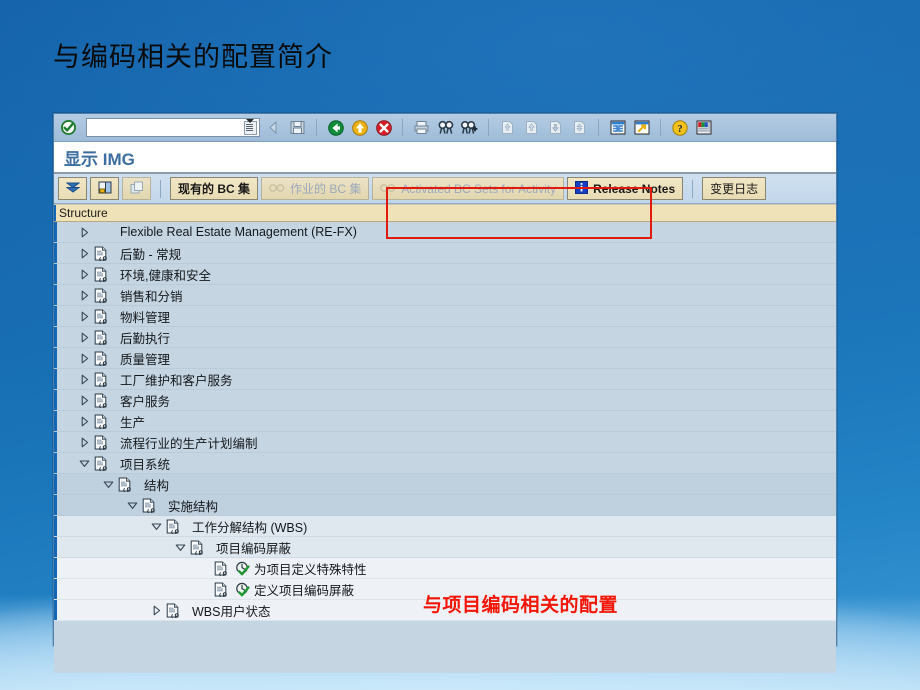 Image resolution: width=920 pixels, height=690 pixels. Describe the element at coordinates (193, 57) in the screenshot. I see `page-title: 与编码相关的配置简介` at that location.